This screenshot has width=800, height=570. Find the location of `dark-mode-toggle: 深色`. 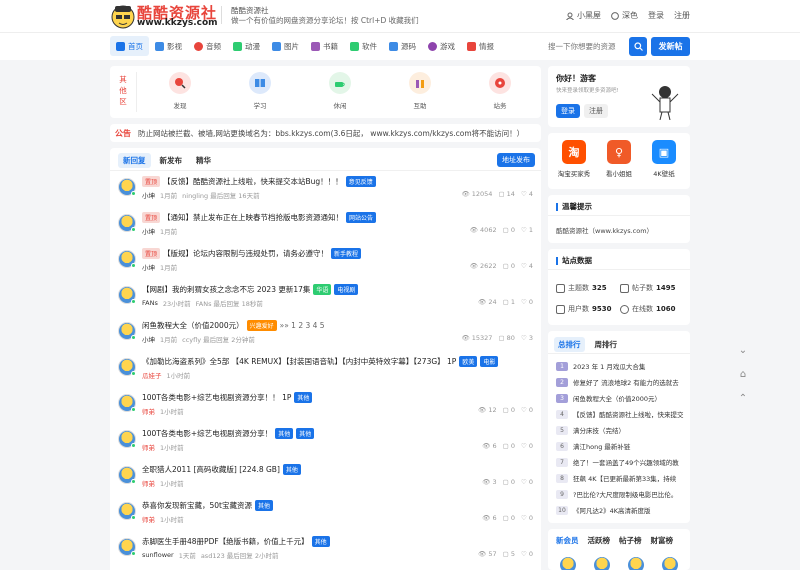

dark-mode-toggle: 深色 is located at coordinates (624, 15).